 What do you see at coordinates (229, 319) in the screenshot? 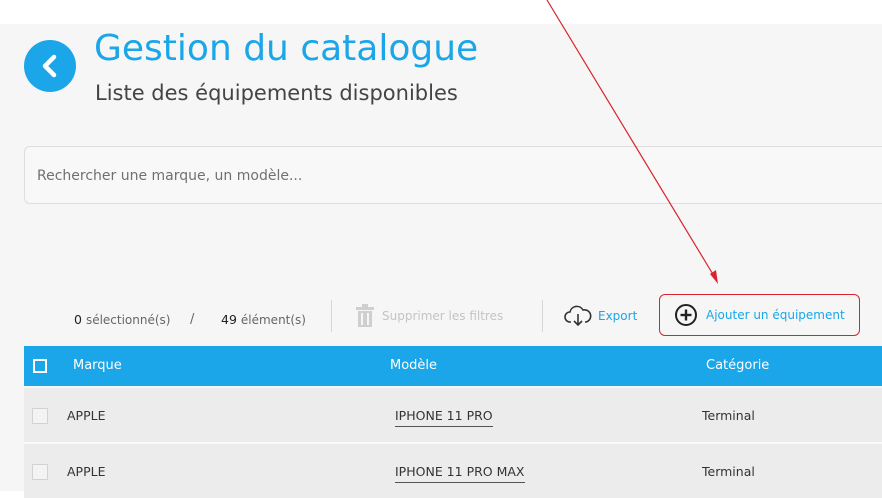
I see `total-count-value: 49` at bounding box center [229, 319].